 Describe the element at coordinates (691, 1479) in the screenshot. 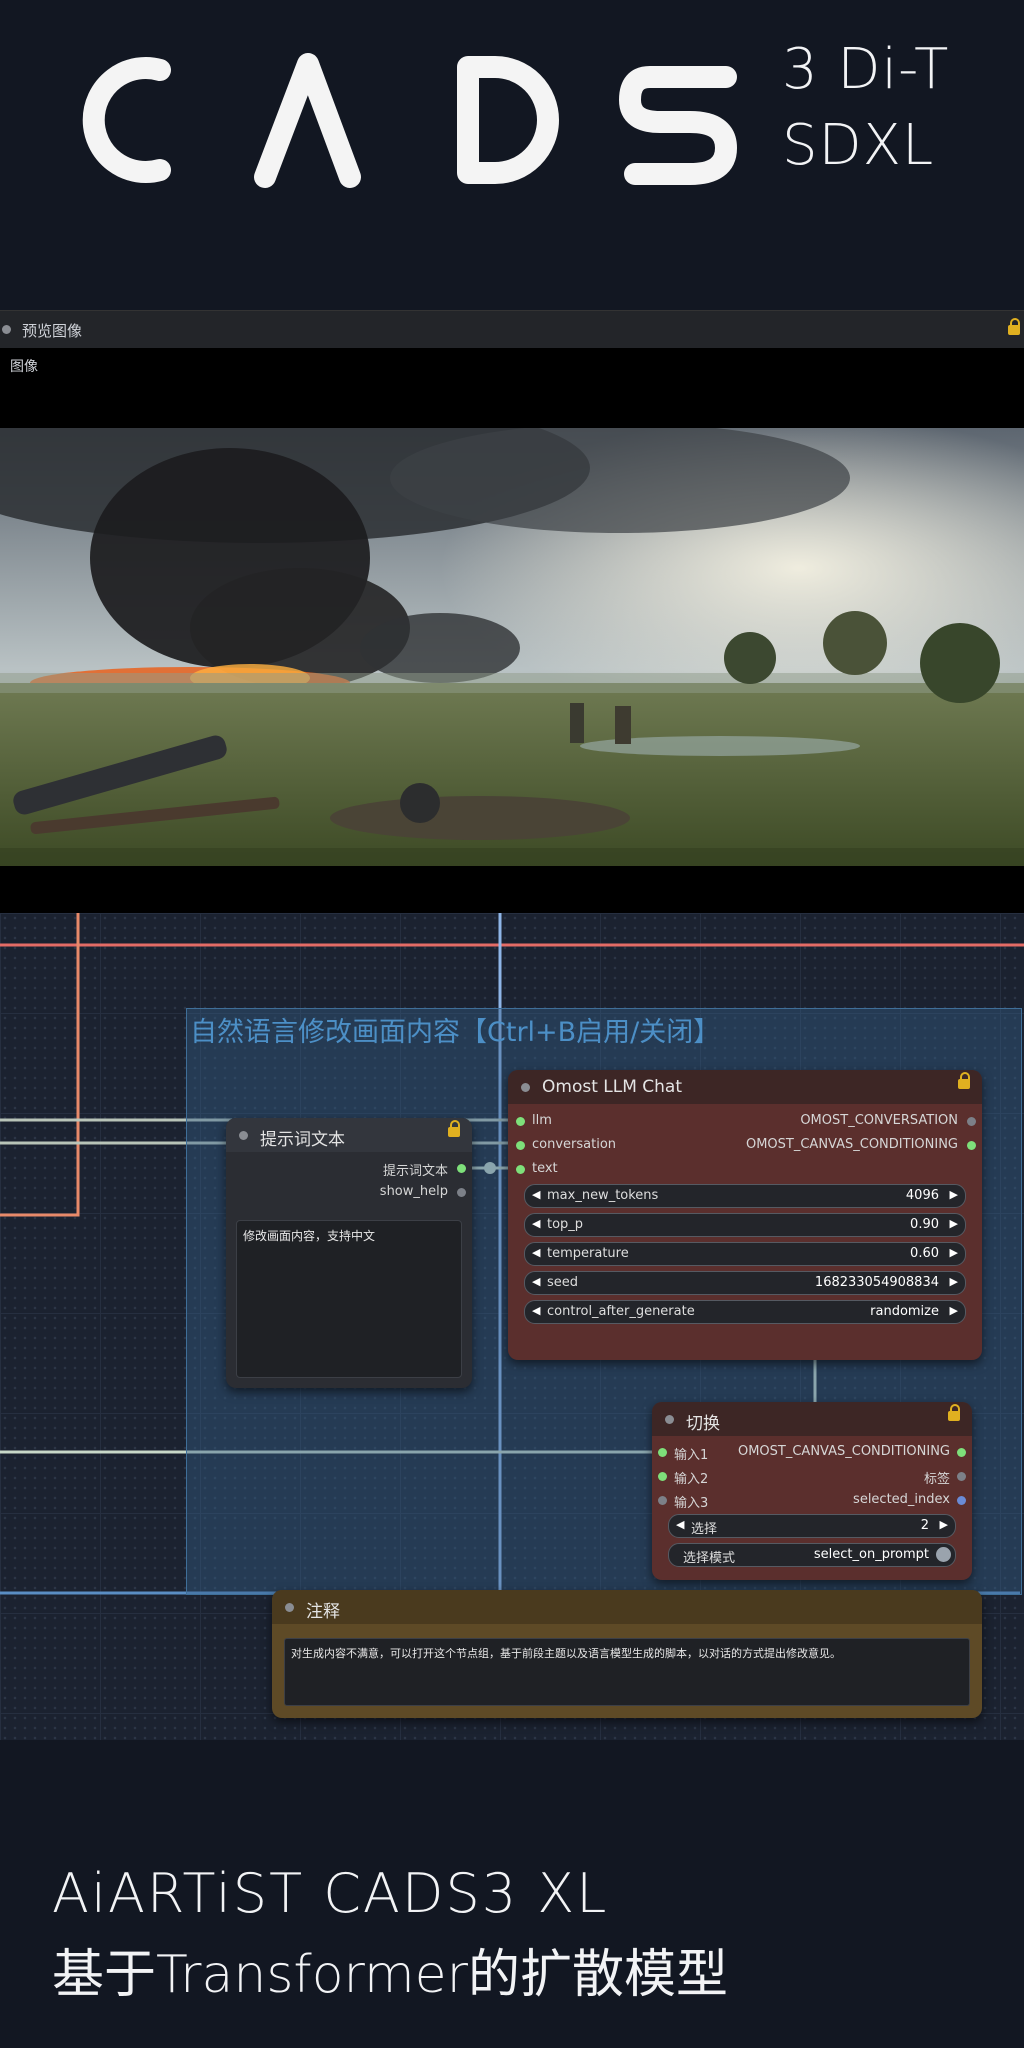

I see `input-label-2: 输入2` at that location.